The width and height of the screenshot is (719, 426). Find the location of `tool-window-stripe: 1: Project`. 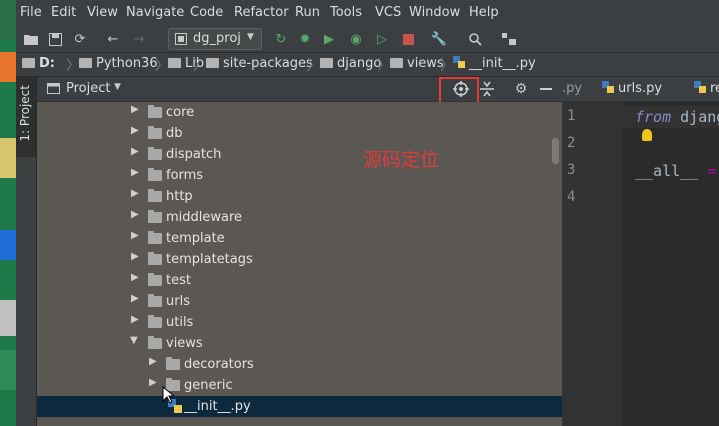

tool-window-stripe: 1: Project is located at coordinates (26, 251).